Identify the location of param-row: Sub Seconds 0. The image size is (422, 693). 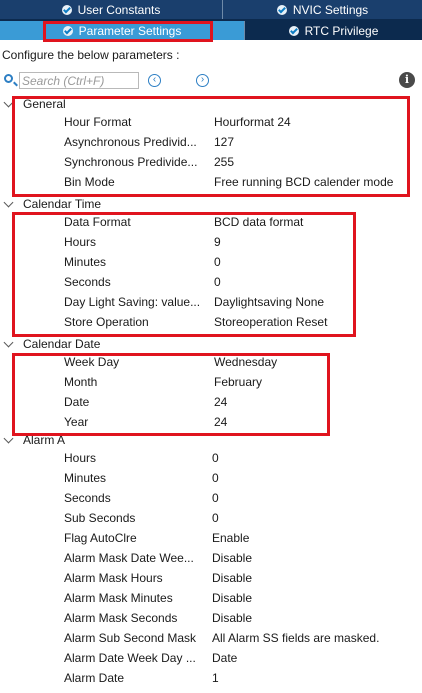
(211, 518).